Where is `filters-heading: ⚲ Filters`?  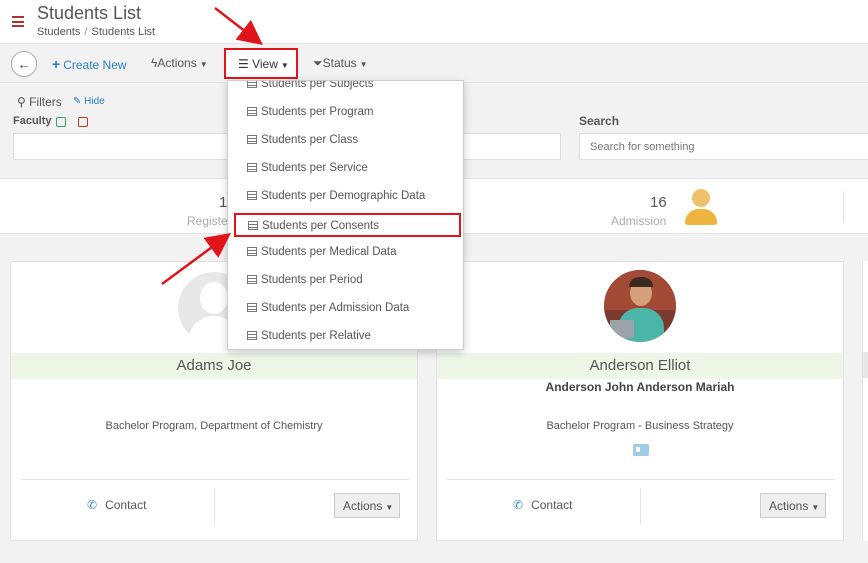 filters-heading: ⚲ Filters is located at coordinates (39, 102).